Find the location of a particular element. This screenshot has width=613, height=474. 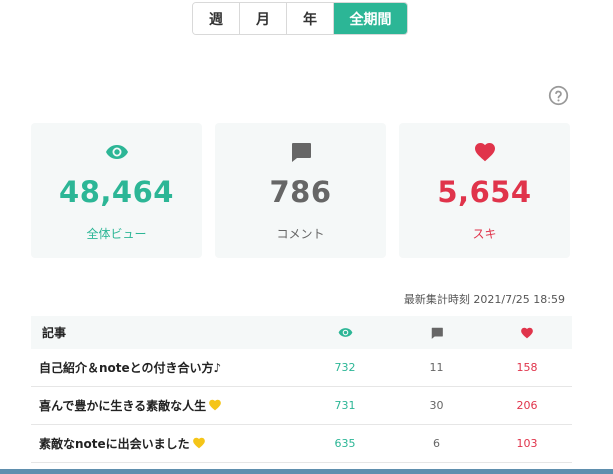

bottom-bar is located at coordinates (306, 471).